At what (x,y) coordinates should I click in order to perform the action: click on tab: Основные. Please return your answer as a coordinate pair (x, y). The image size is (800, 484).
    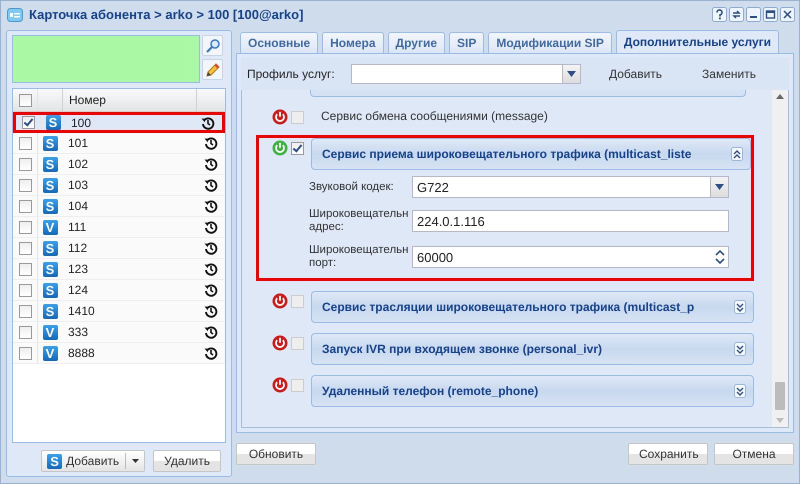
    Looking at the image, I should click on (279, 42).